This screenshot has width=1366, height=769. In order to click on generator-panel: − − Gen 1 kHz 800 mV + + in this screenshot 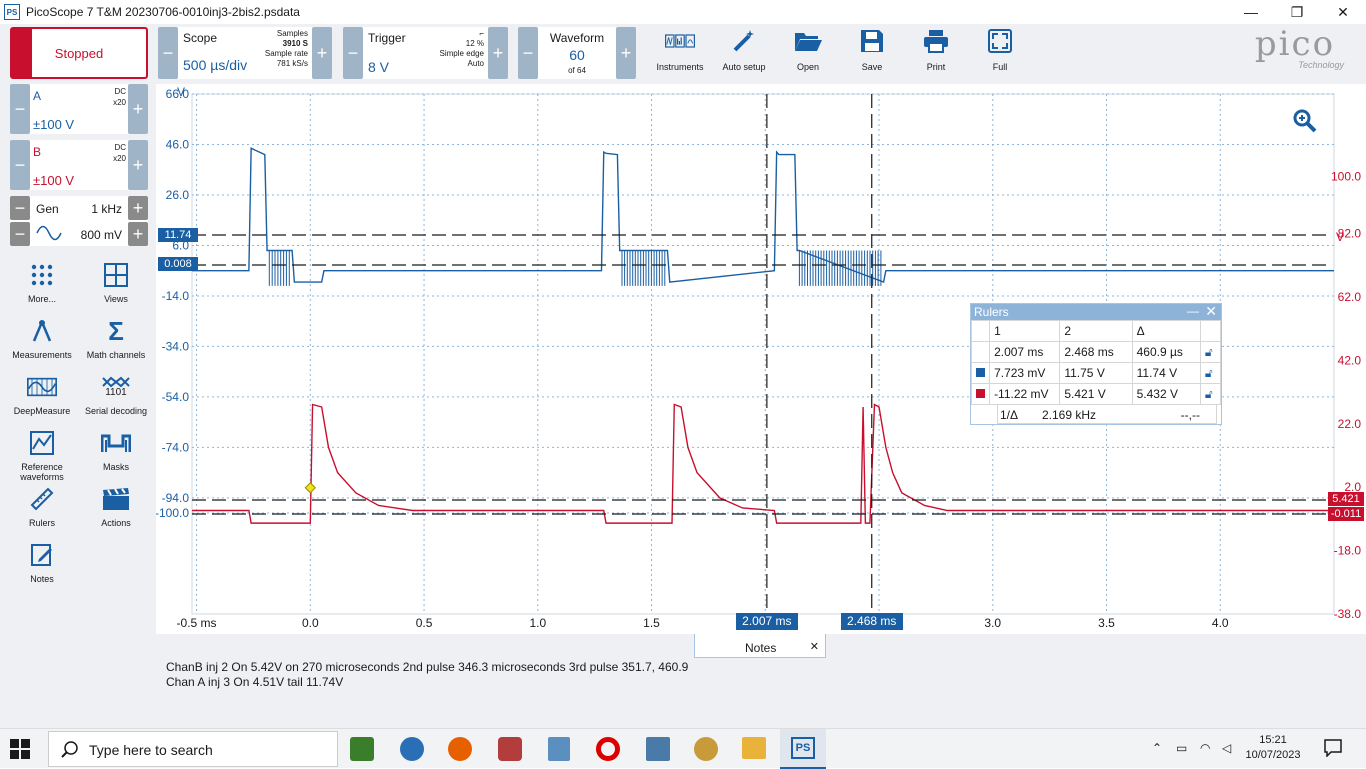, I will do `click(79, 221)`.